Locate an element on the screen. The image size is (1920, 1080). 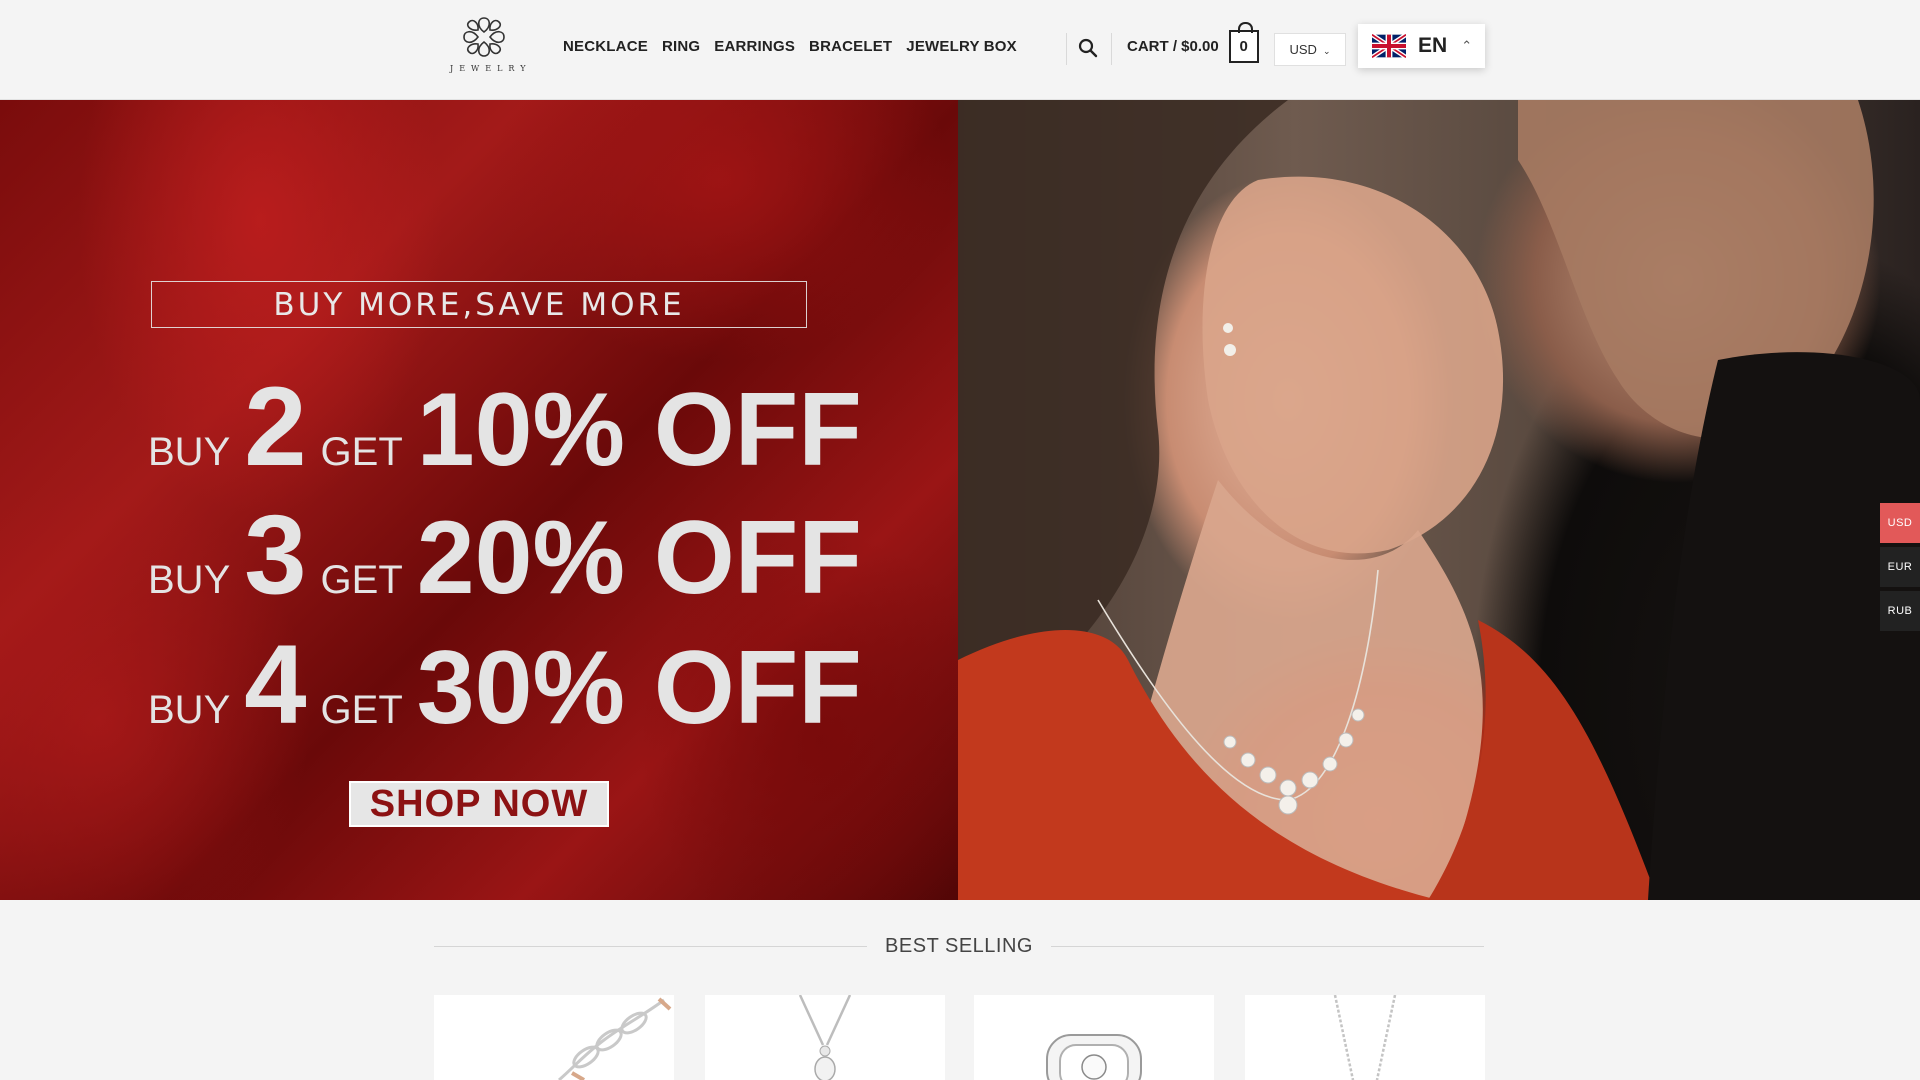
product-card-necklace is located at coordinates (825, 1037).